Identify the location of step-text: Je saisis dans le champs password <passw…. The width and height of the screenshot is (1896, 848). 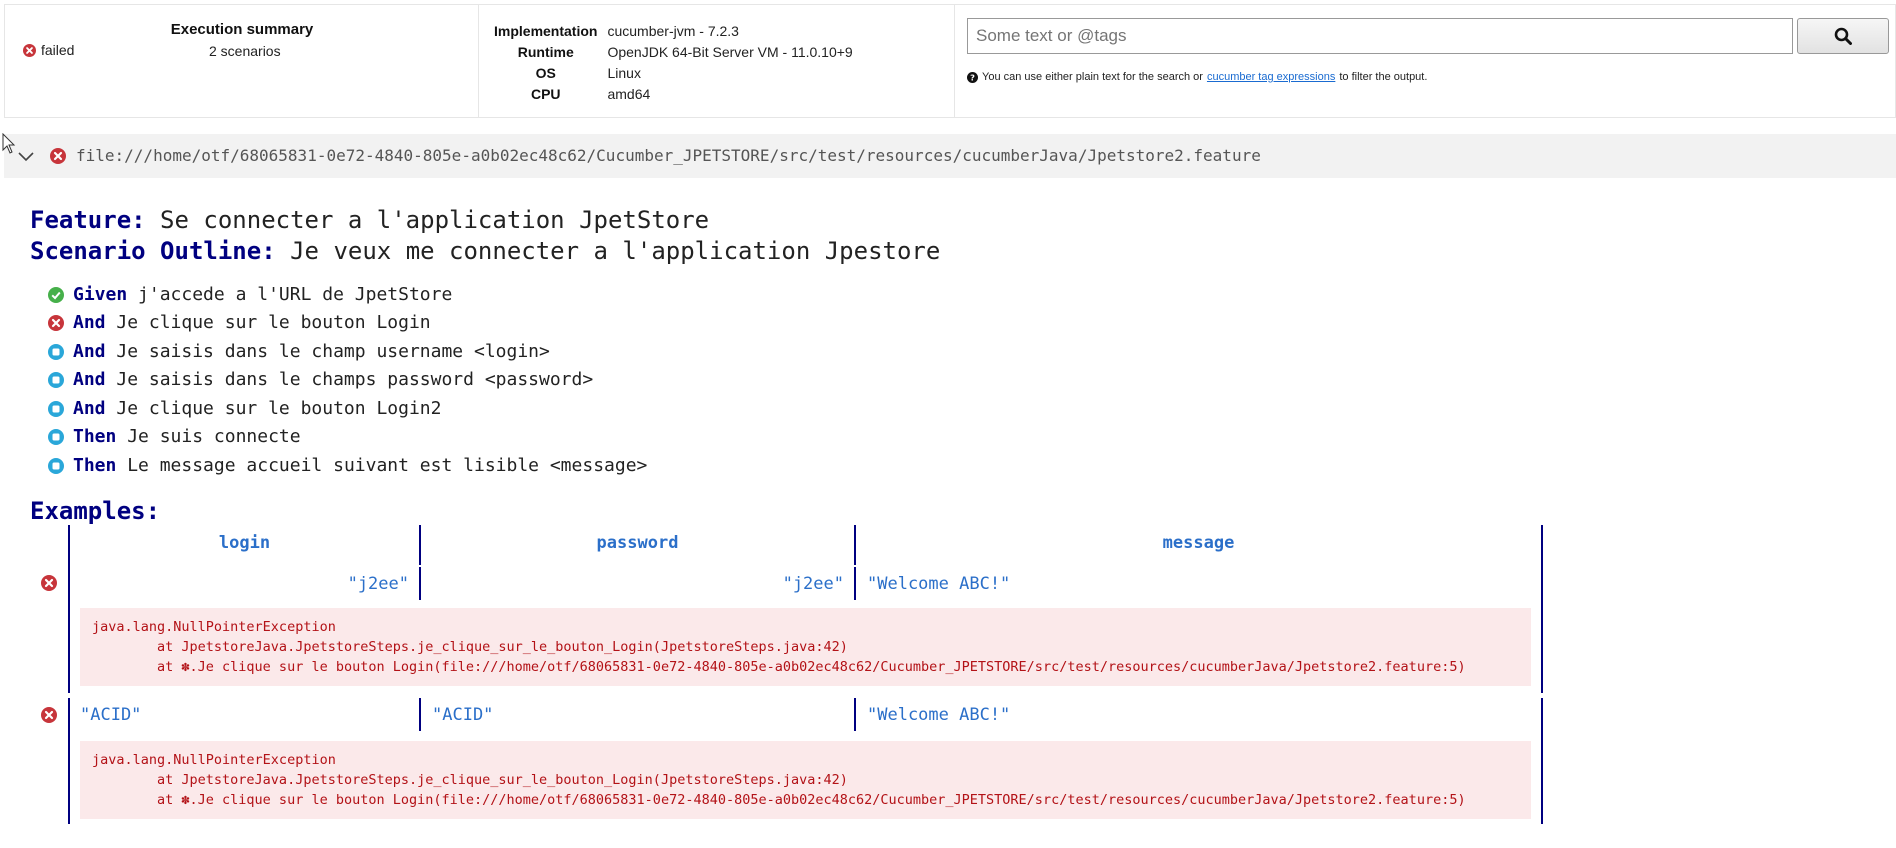
(355, 379).